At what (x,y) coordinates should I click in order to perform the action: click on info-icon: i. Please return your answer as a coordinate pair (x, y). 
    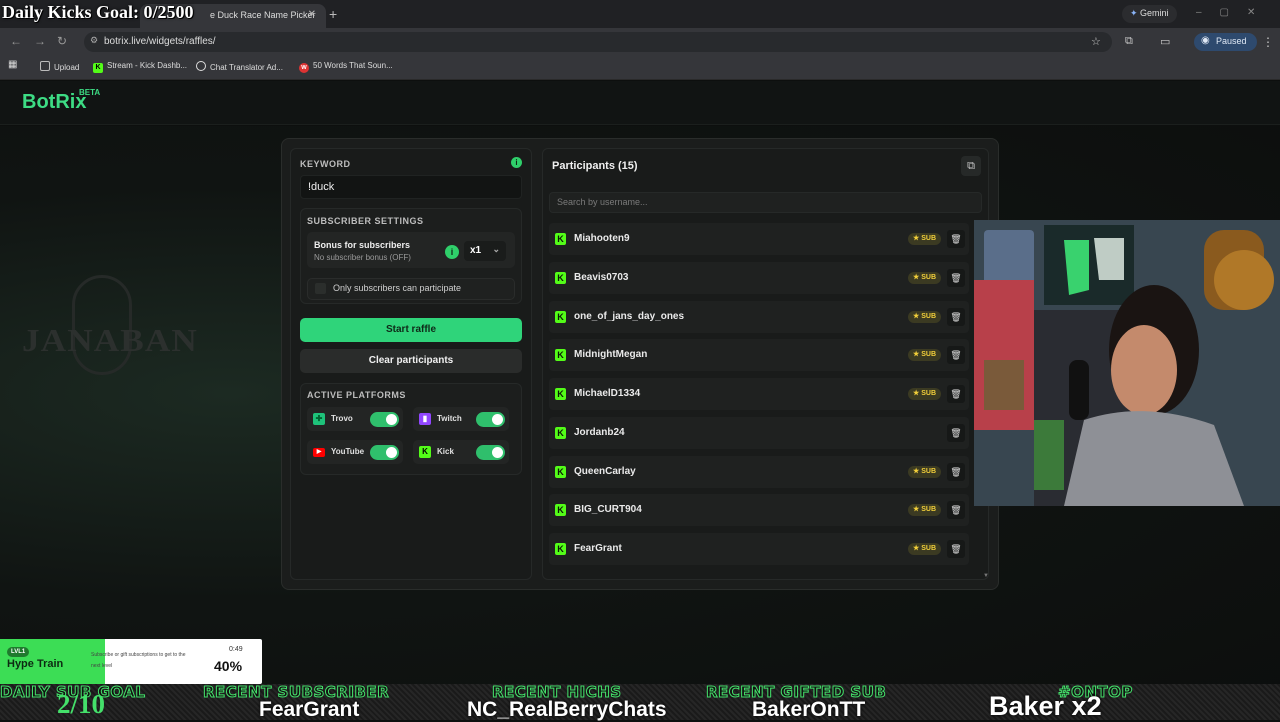
    Looking at the image, I should click on (516, 162).